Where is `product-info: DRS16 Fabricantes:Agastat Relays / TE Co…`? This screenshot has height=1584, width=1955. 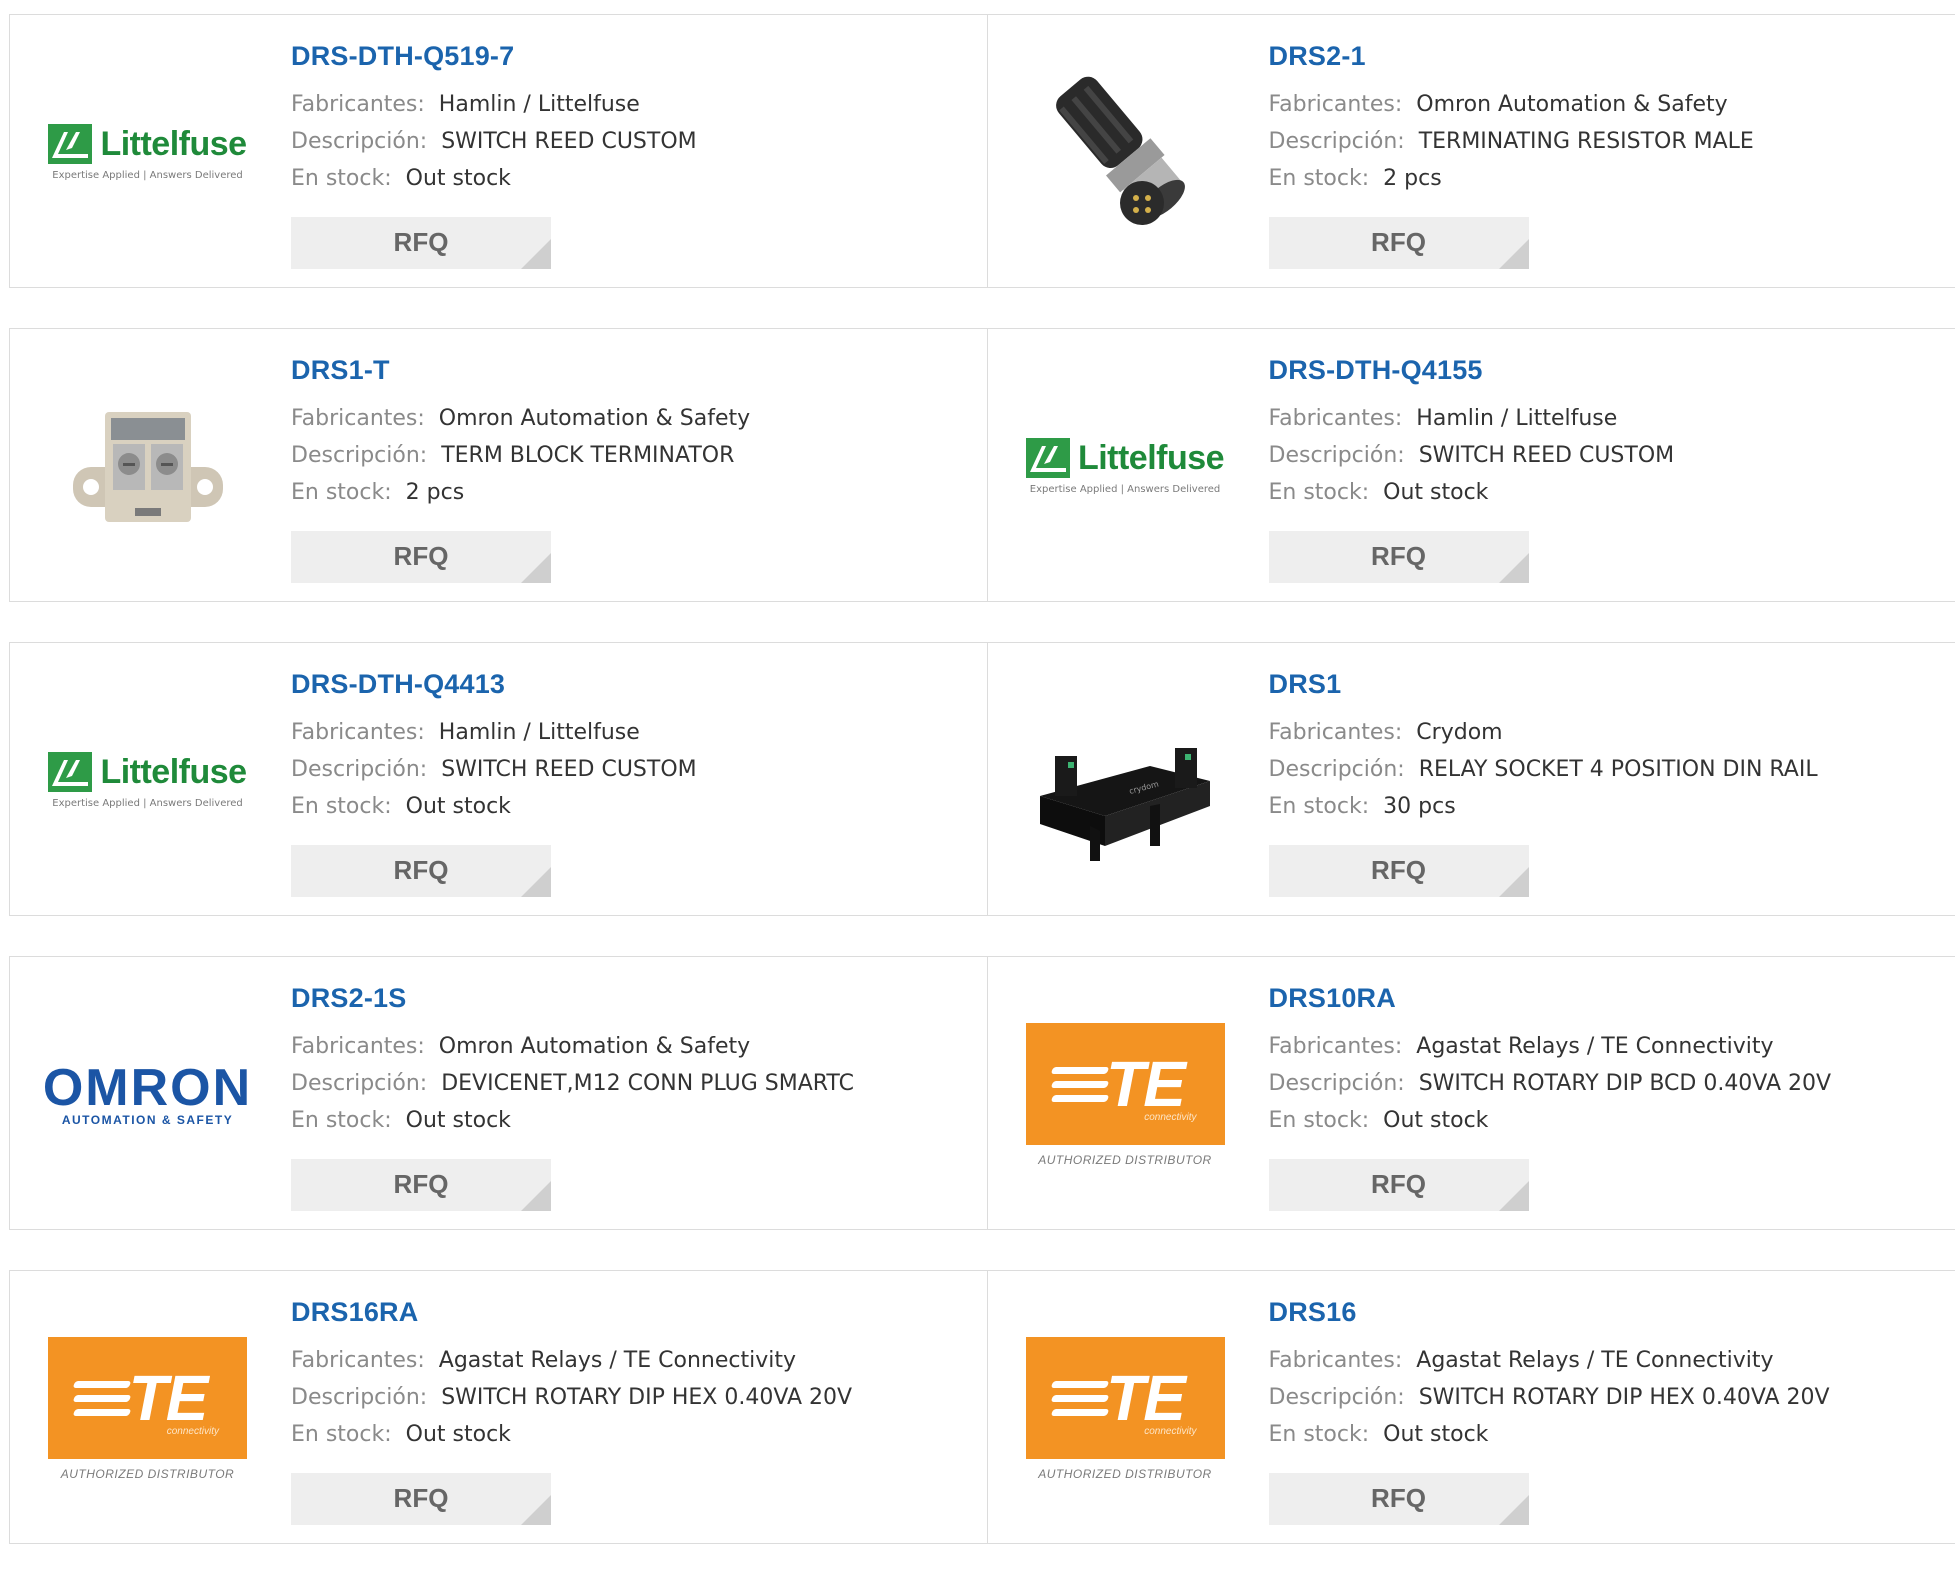 product-info: DRS16 Fabricantes:Agastat Relays / TE Co… is located at coordinates (1549, 1375).